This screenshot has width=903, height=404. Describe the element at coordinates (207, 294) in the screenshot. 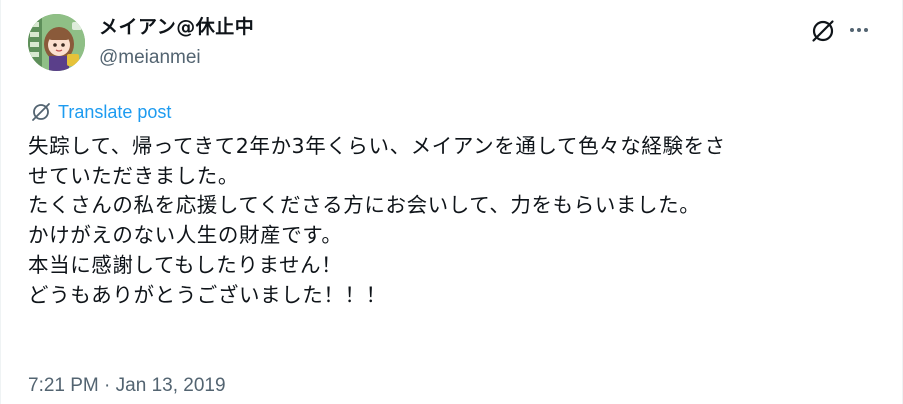

I see `post-text-line: どうもありがとうございました！！！` at that location.